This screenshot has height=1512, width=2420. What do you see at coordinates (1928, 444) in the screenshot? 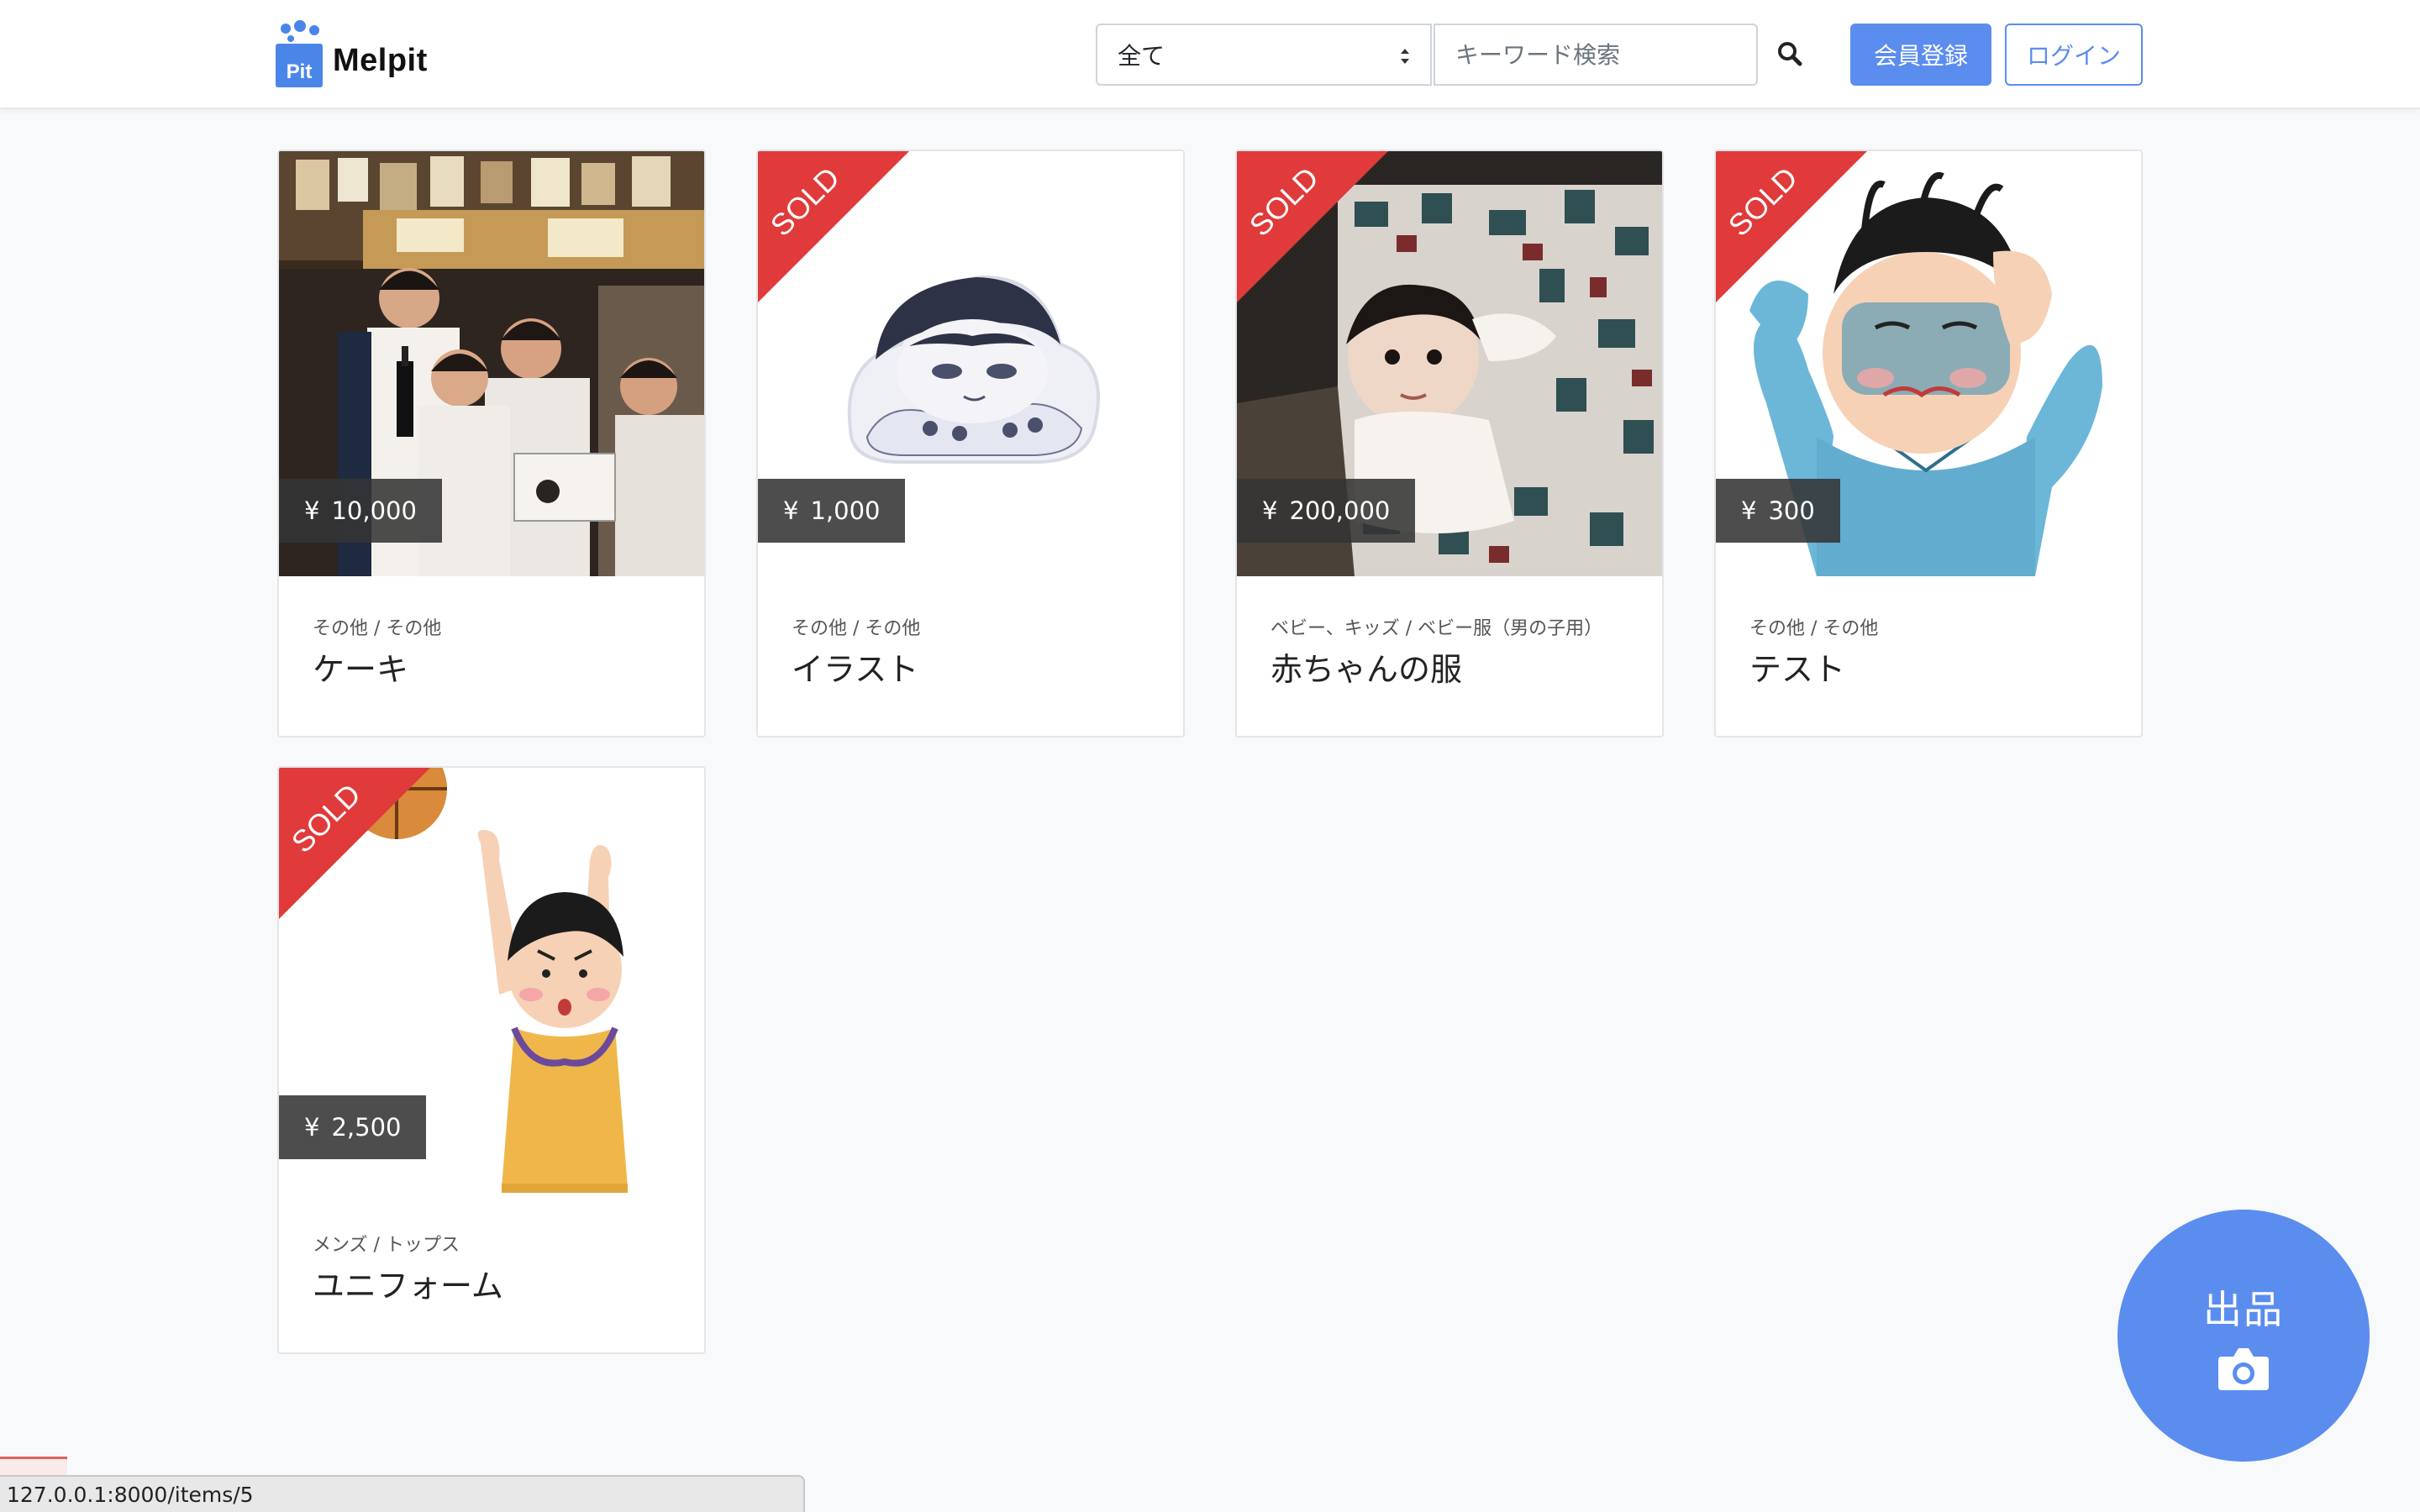
I see `item-card: SOLD ¥ 300 その他 / その他 テスト` at bounding box center [1928, 444].